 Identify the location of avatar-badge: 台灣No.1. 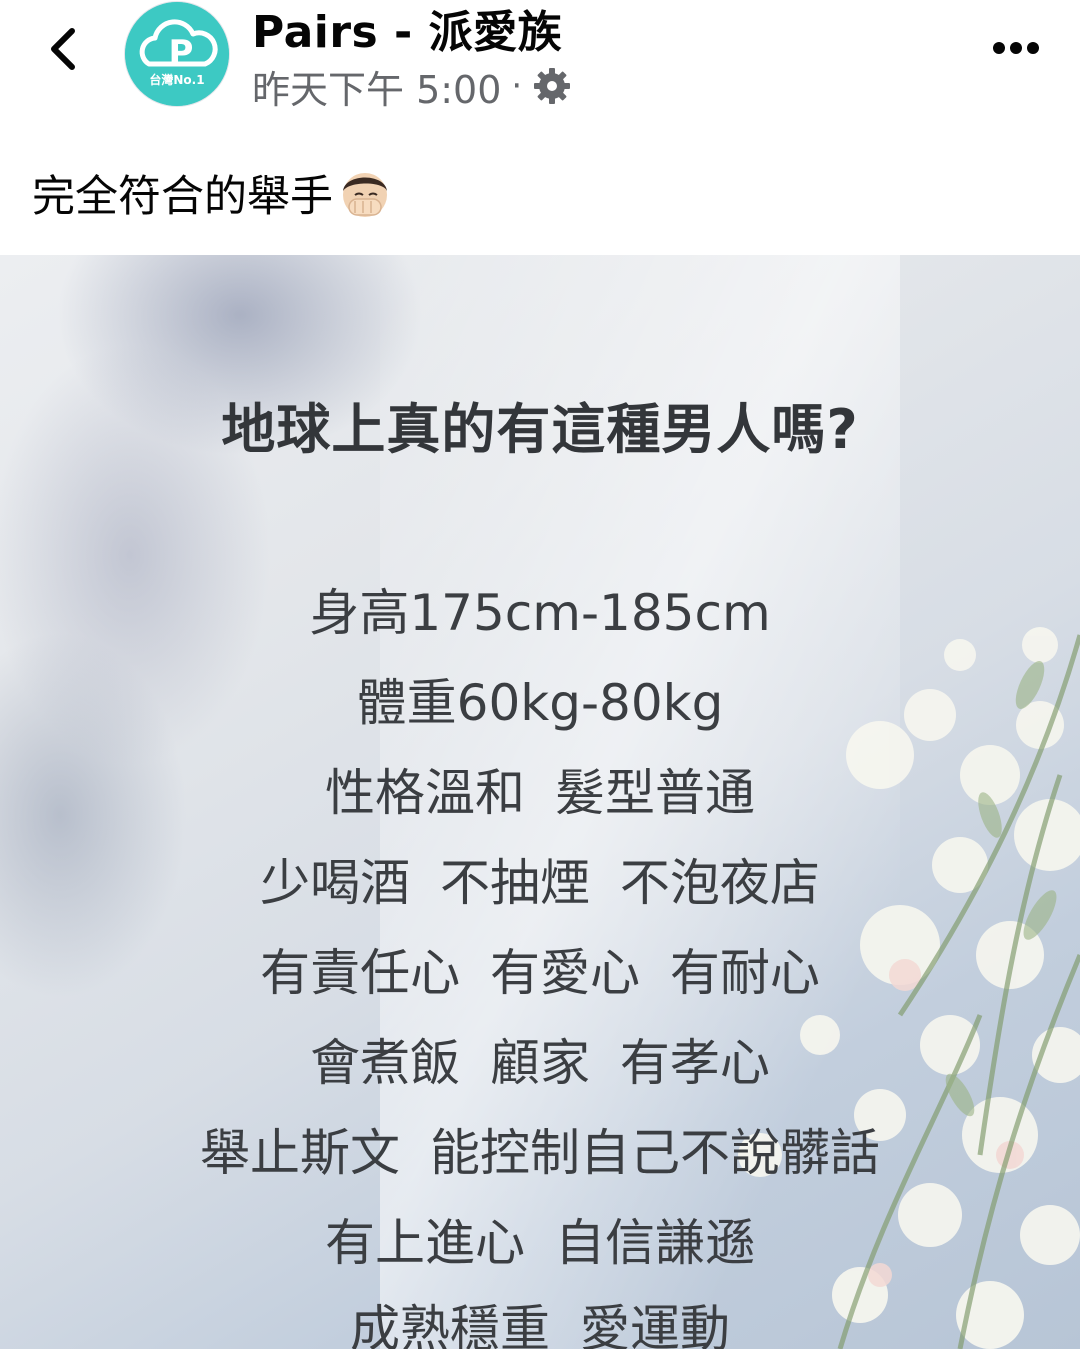
(176, 79).